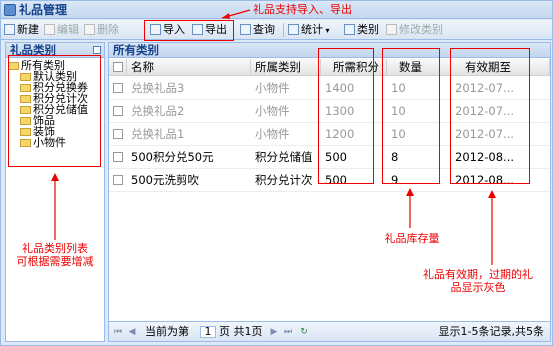 The width and height of the screenshot is (553, 346). I want to click on arrowhead-import-export, so click(226, 16).